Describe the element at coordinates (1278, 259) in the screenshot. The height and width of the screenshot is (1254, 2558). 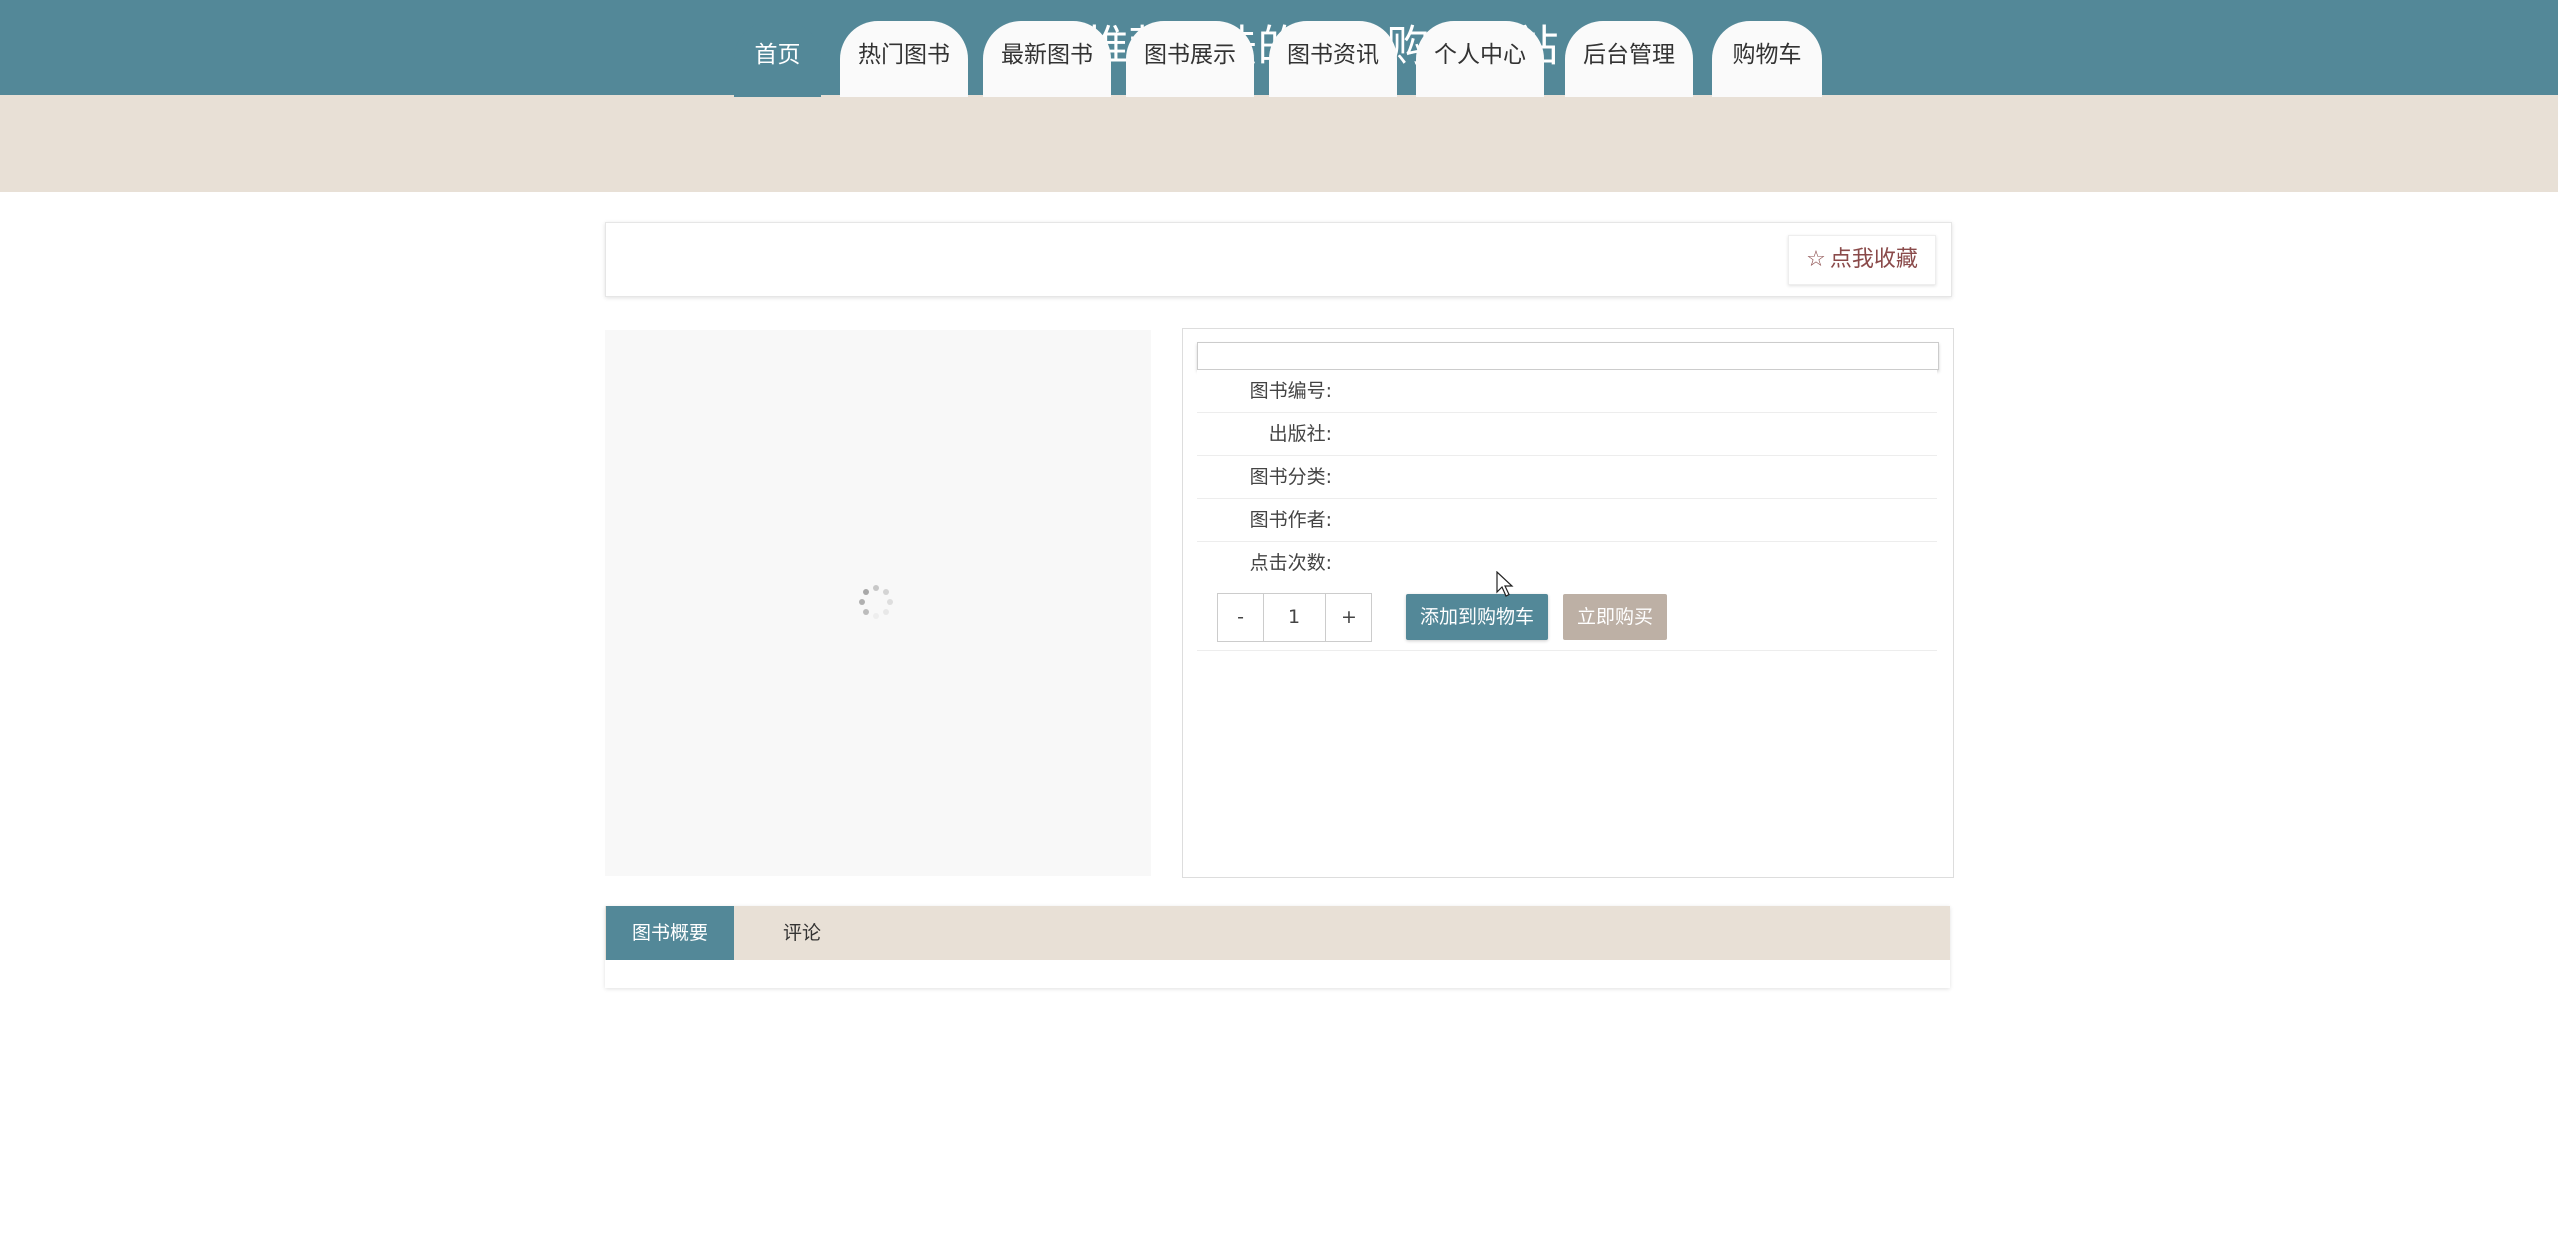
I see `favorite-bar` at that location.